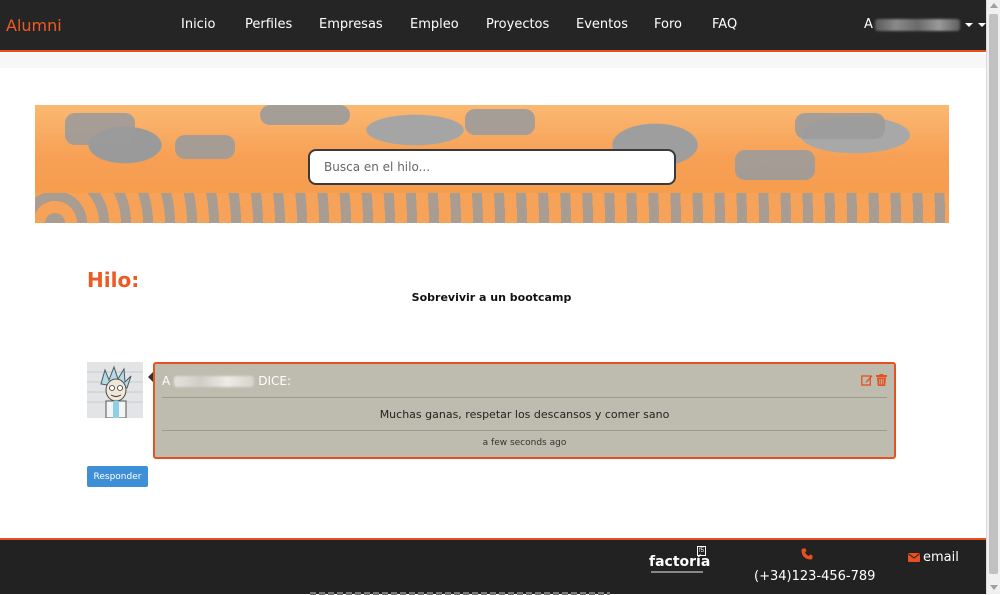 The width and height of the screenshot is (1000, 595). I want to click on thread-heading: Hilo:, so click(113, 280).